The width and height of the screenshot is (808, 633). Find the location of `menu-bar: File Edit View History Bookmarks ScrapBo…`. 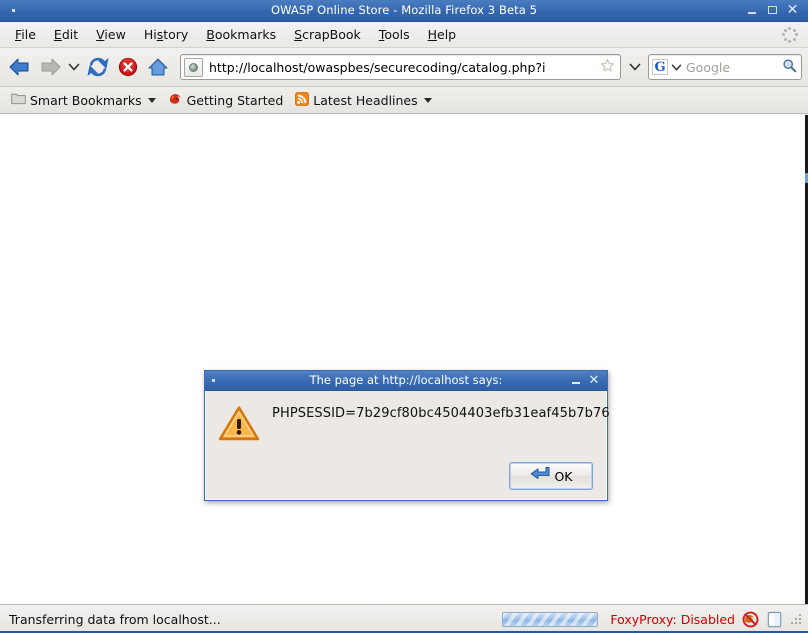

menu-bar: File Edit View History Bookmarks ScrapBo… is located at coordinates (404, 35).